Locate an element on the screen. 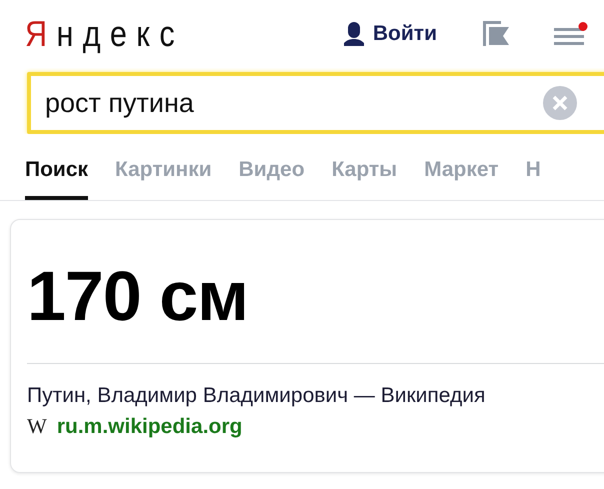  collections-icon is located at coordinates (496, 34).